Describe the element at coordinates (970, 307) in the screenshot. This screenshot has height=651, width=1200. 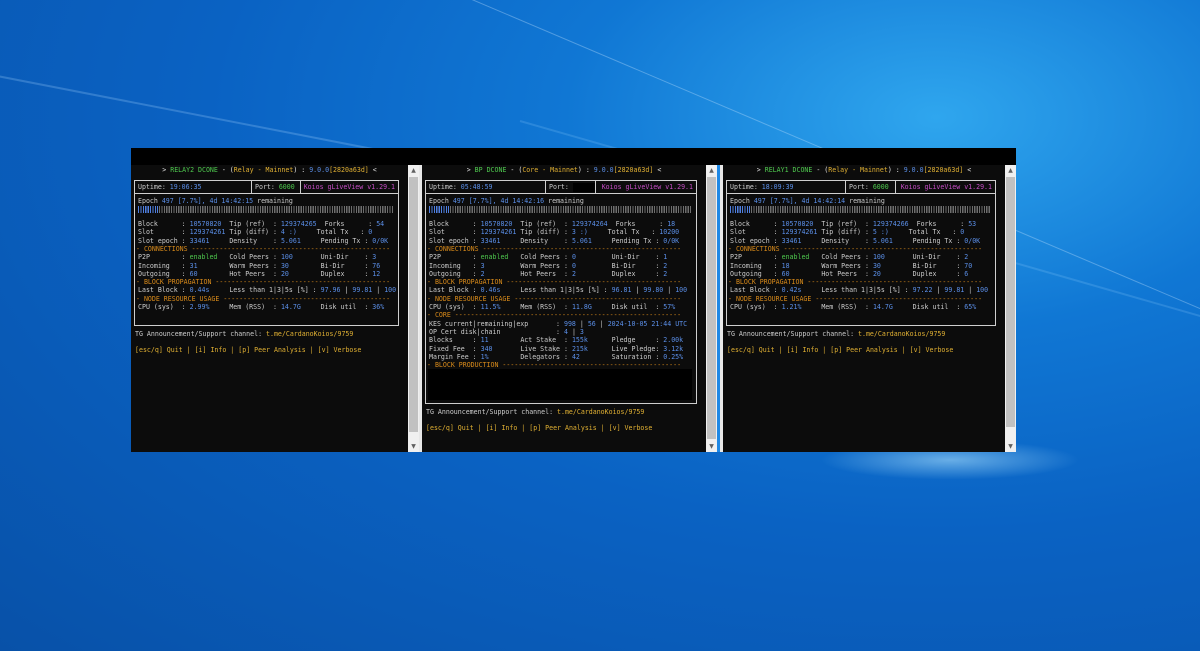
I see `disk-value: 65%` at that location.